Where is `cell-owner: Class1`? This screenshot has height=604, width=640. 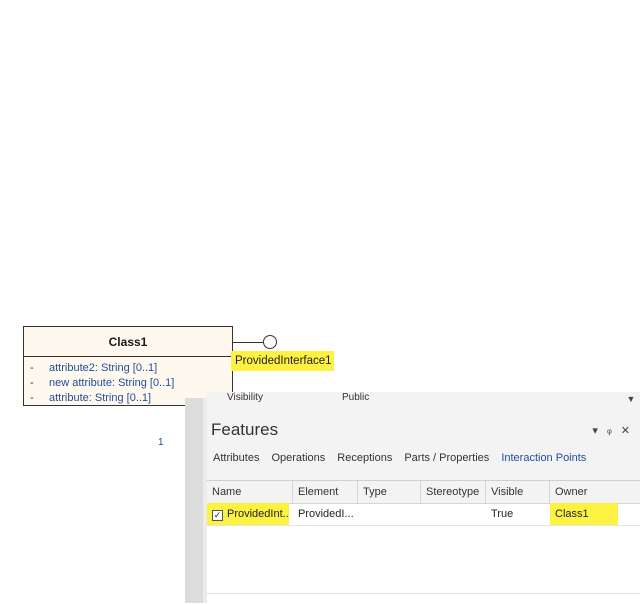 cell-owner: Class1 is located at coordinates (584, 514).